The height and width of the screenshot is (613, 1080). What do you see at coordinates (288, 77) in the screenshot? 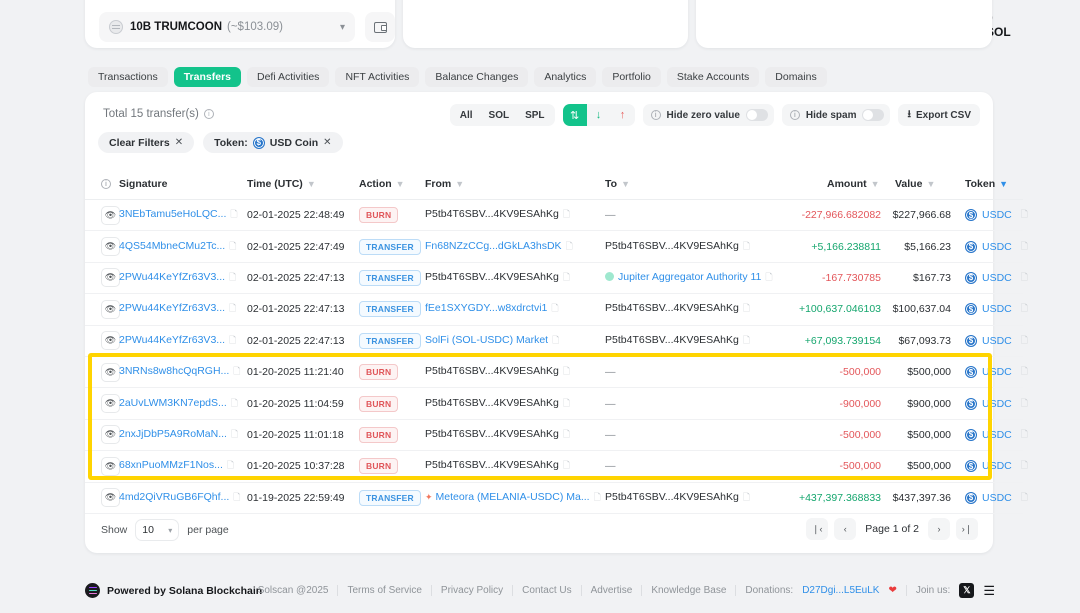
I see `tab-defi-activities: Defi Activities` at bounding box center [288, 77].